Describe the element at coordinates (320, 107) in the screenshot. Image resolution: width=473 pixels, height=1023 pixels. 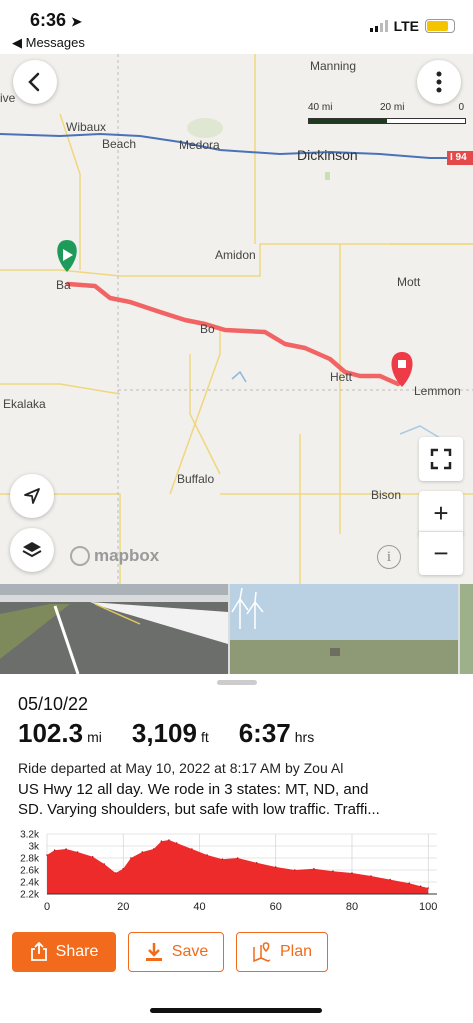
I see `scale-label-40: 40 mi` at that location.